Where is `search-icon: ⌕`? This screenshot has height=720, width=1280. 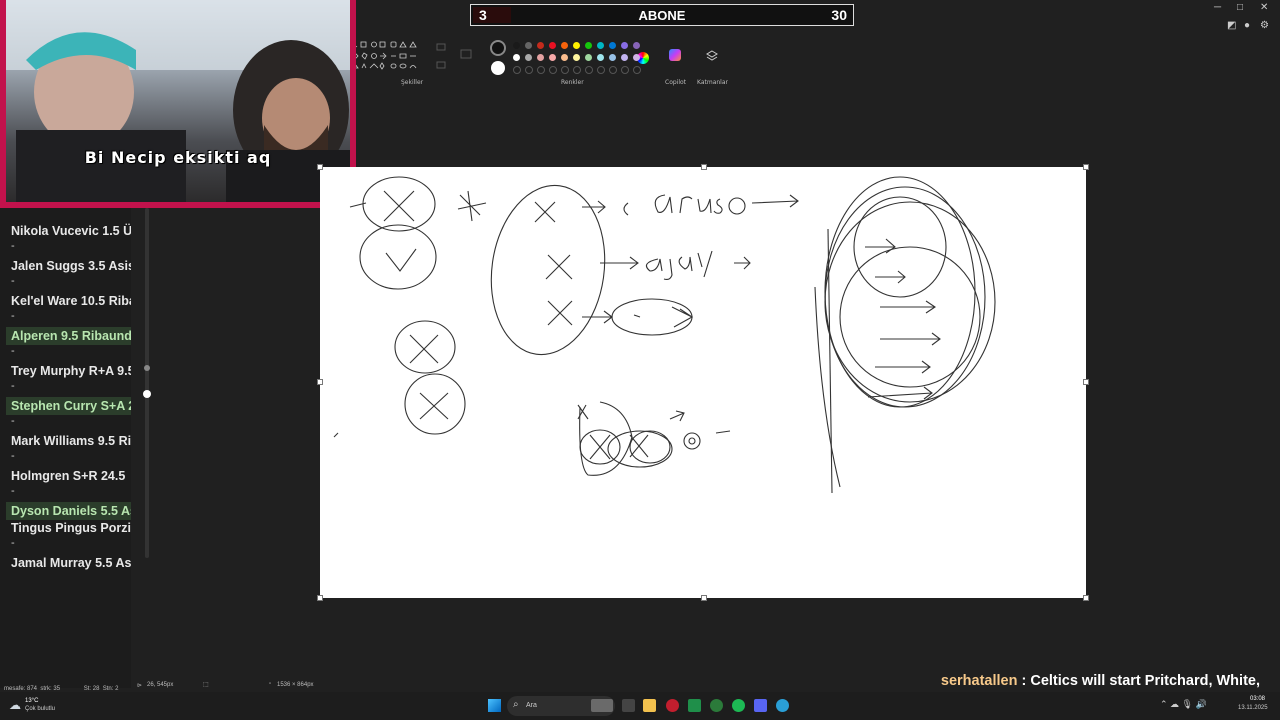
search-icon: ⌕ is located at coordinates (516, 704).